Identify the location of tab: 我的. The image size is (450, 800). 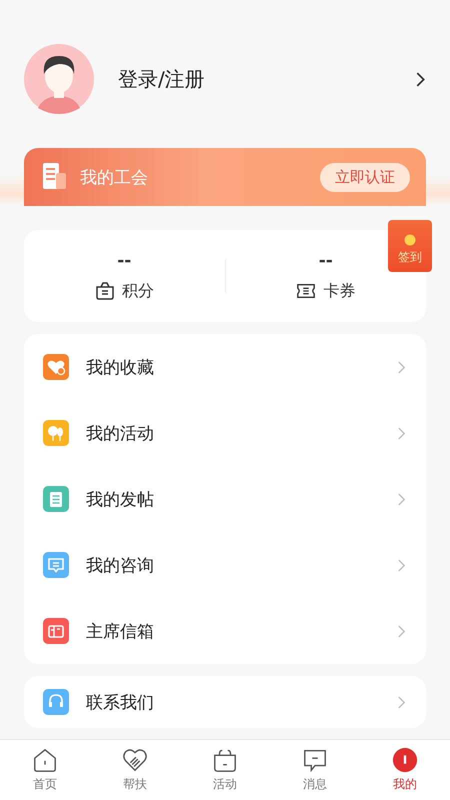
(405, 770).